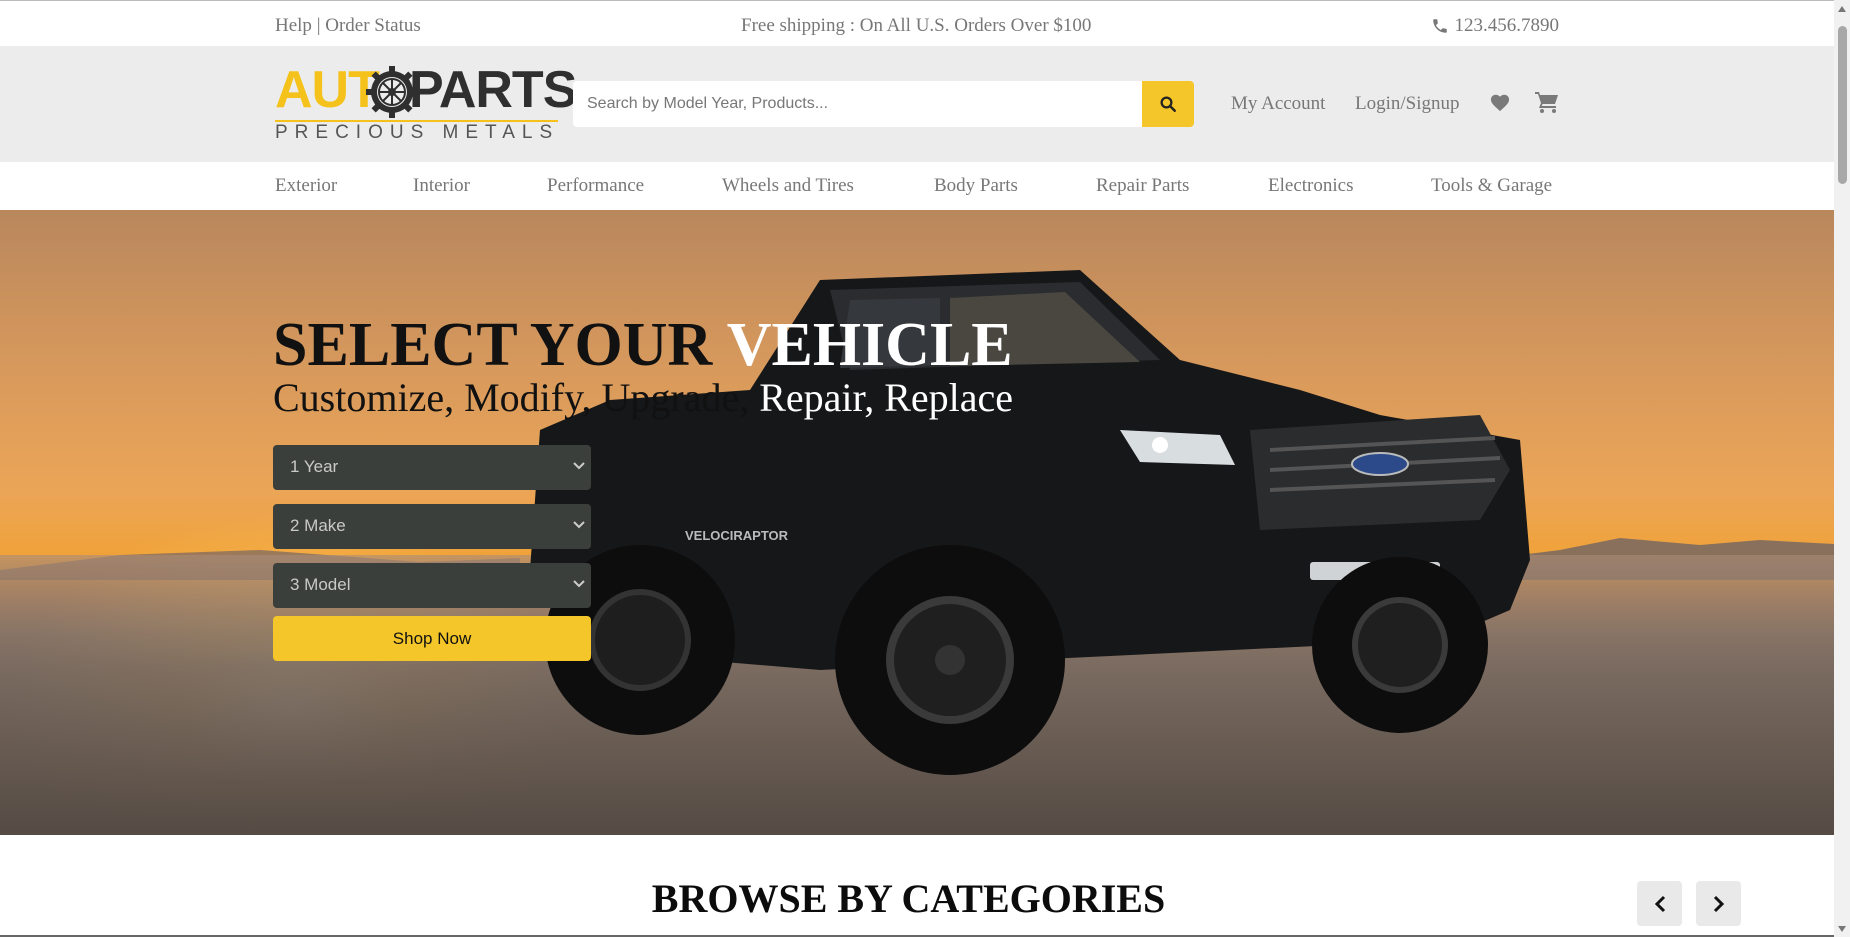 This screenshot has height=937, width=1850. I want to click on search-icon, so click(1168, 104).